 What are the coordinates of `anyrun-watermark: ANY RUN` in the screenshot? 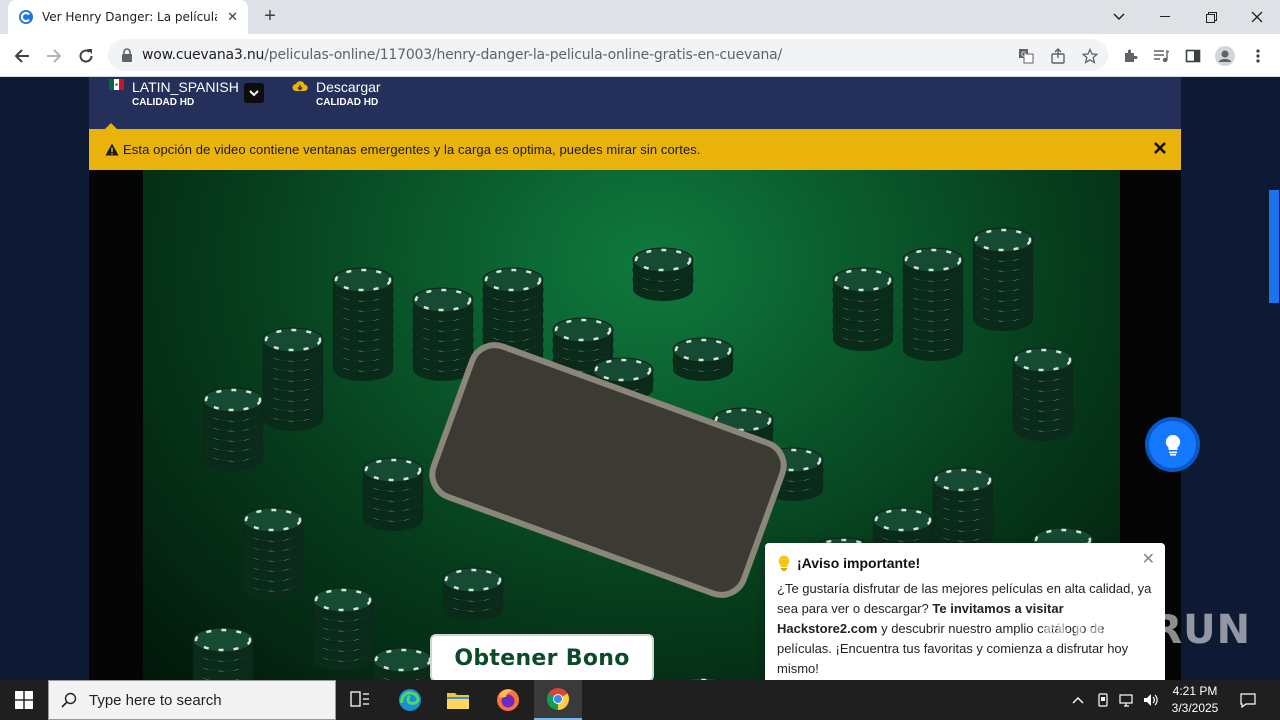 It's located at (1146, 630).